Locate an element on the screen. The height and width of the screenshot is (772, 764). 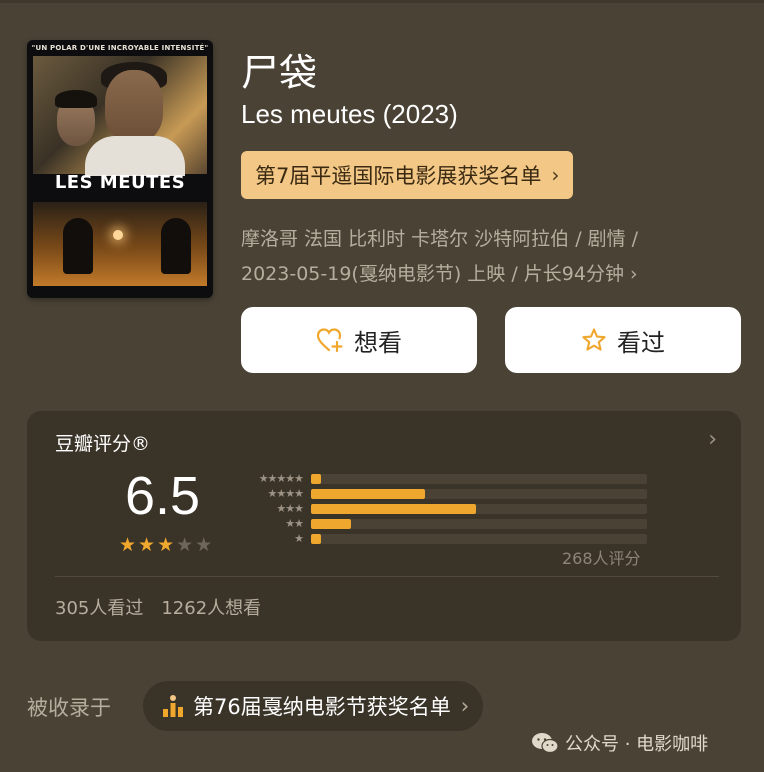
distribution-row: ★★★ is located at coordinates (441, 508).